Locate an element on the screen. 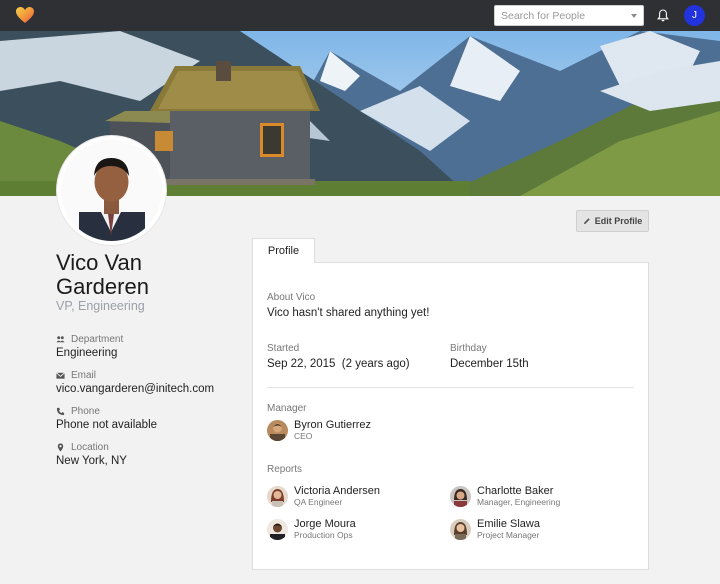 Image resolution: width=720 pixels, height=584 pixels. report-role: QA Engineer is located at coordinates (318, 502).